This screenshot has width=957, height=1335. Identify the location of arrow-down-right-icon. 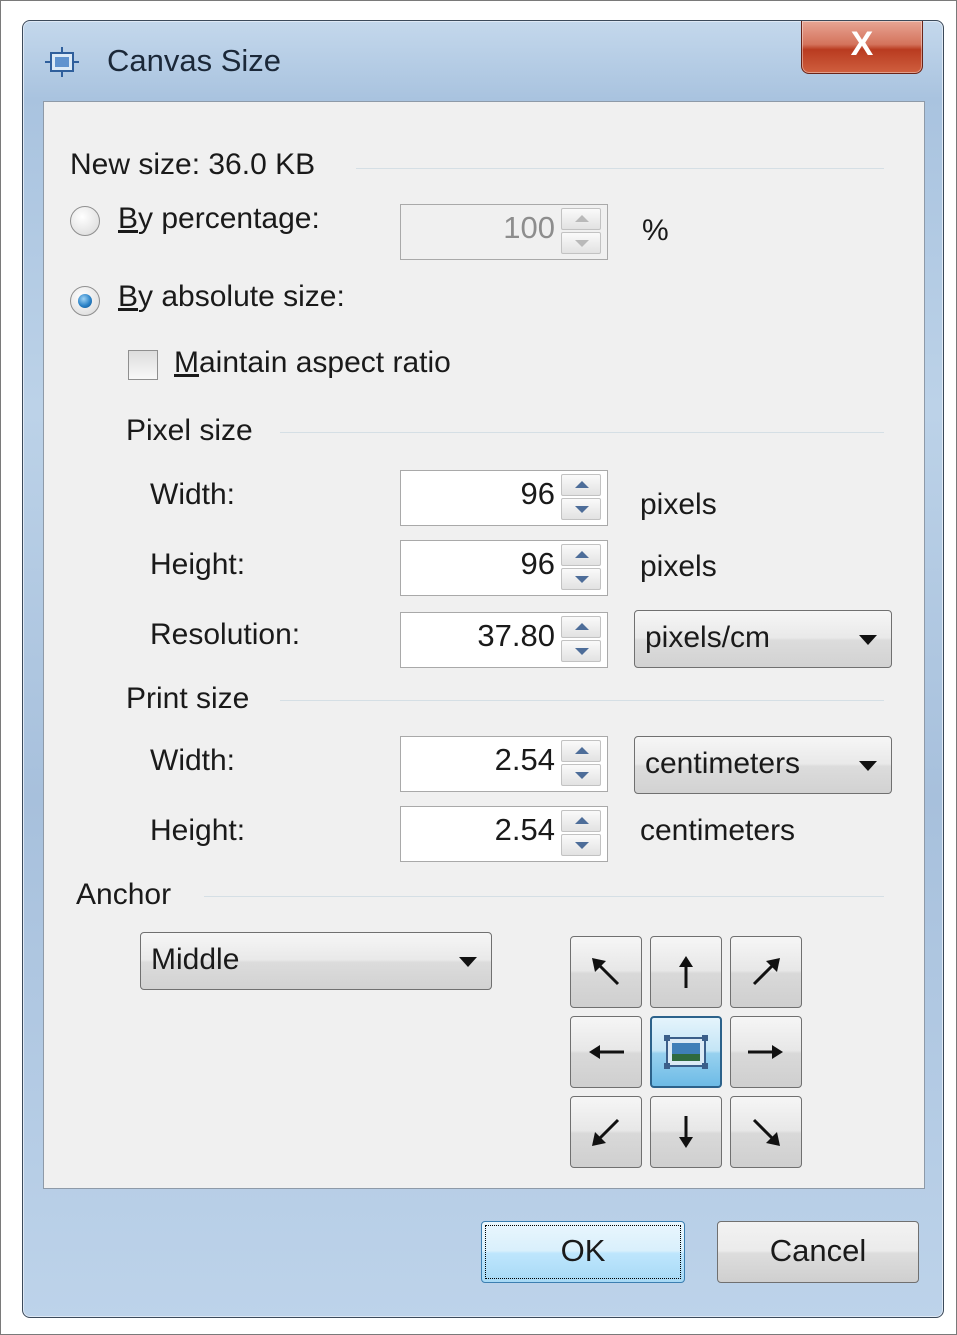
(766, 1132).